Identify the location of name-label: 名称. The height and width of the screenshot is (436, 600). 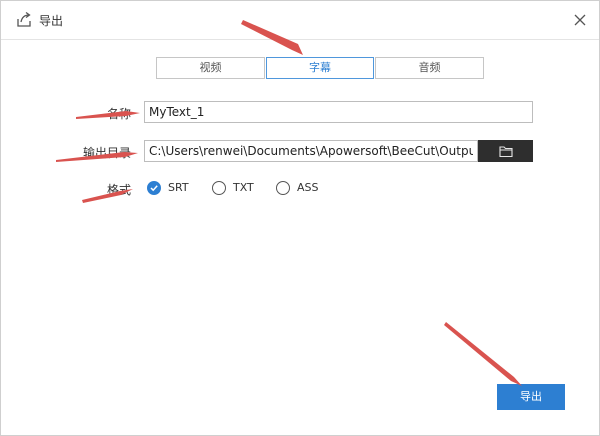
(118, 114).